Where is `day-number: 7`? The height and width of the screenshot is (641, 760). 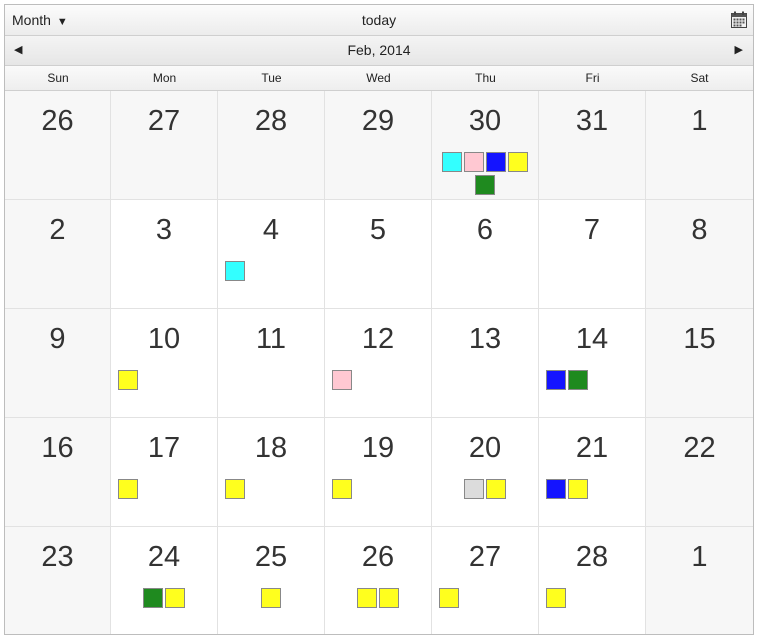
day-number: 7 is located at coordinates (592, 230).